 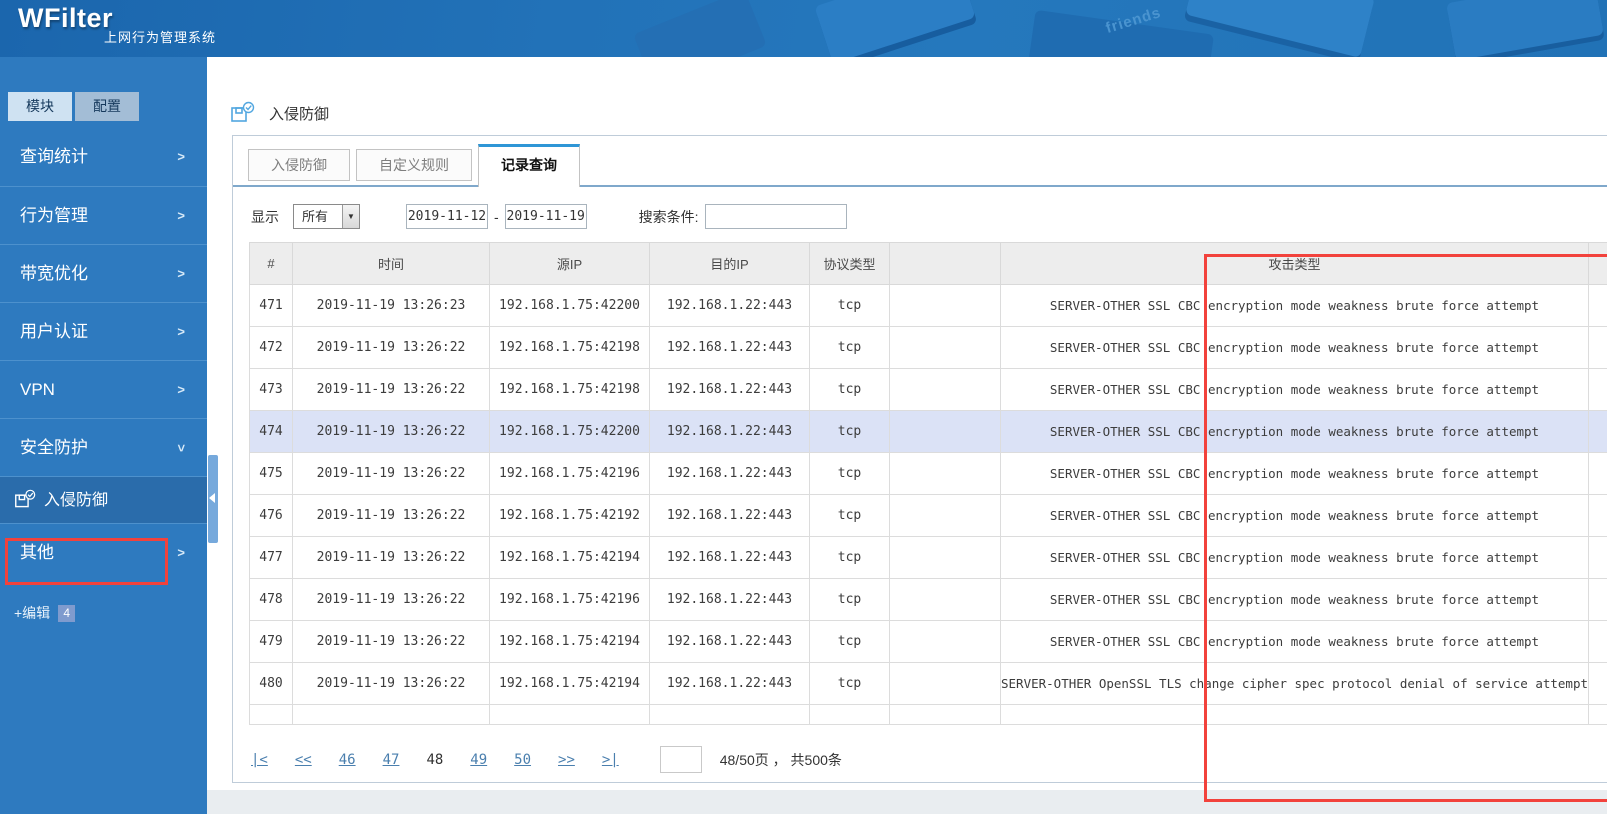 What do you see at coordinates (610, 760) in the screenshot?
I see `pagination-last: >|` at bounding box center [610, 760].